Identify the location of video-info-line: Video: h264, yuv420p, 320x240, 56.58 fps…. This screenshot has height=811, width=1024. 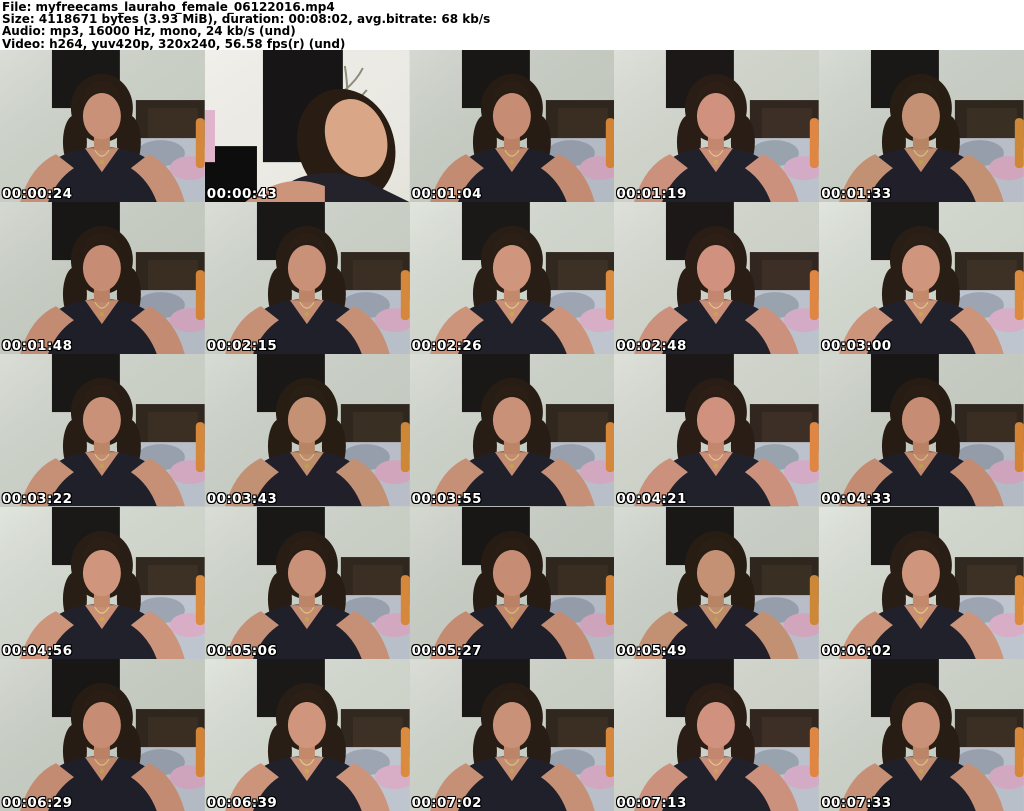
(174, 43).